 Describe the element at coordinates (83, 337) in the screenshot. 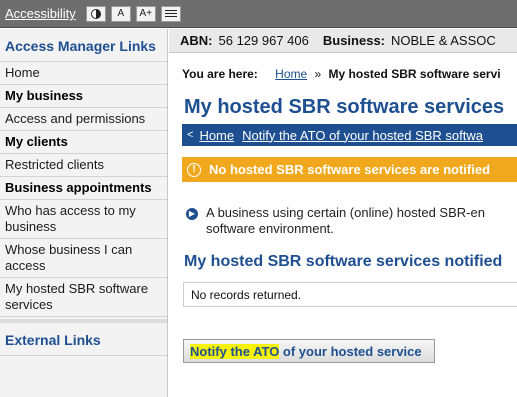

I see `sidebar-external-heading: External Links` at that location.